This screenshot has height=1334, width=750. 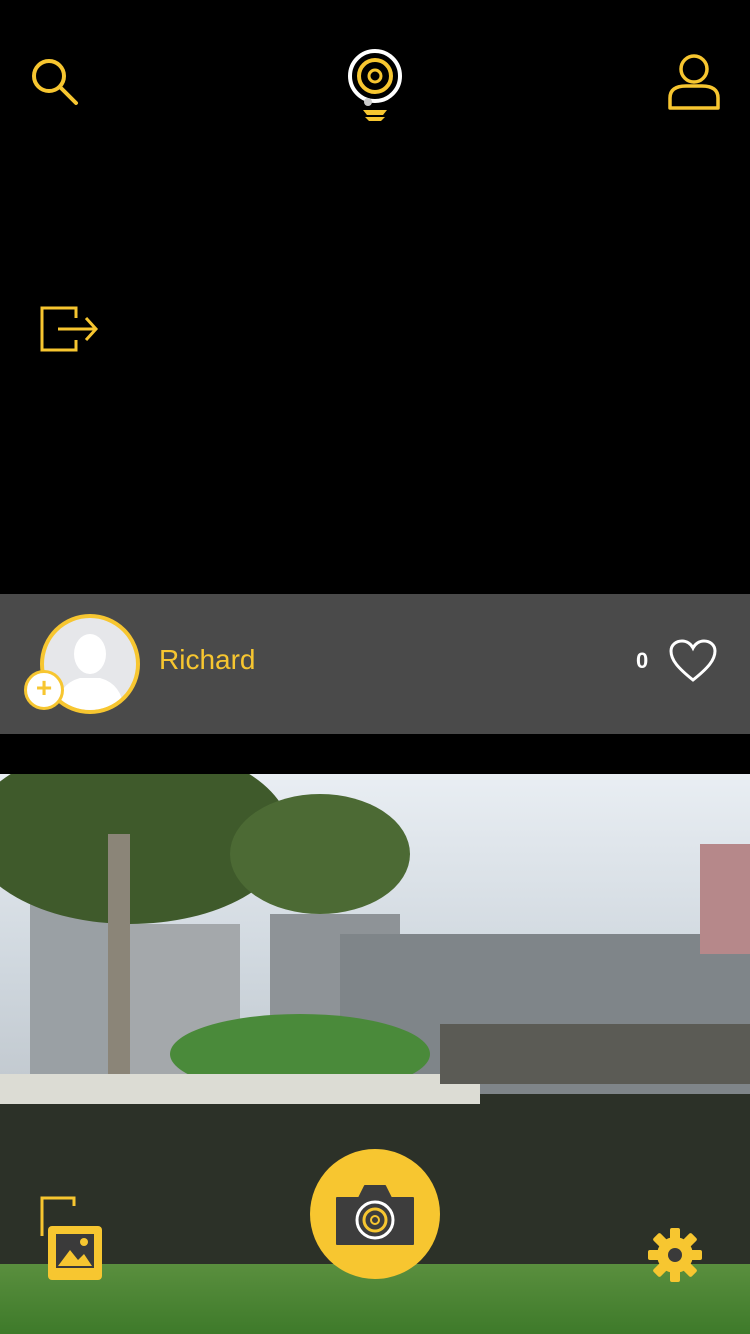 I want to click on add-photo-button: +, so click(x=44, y=690).